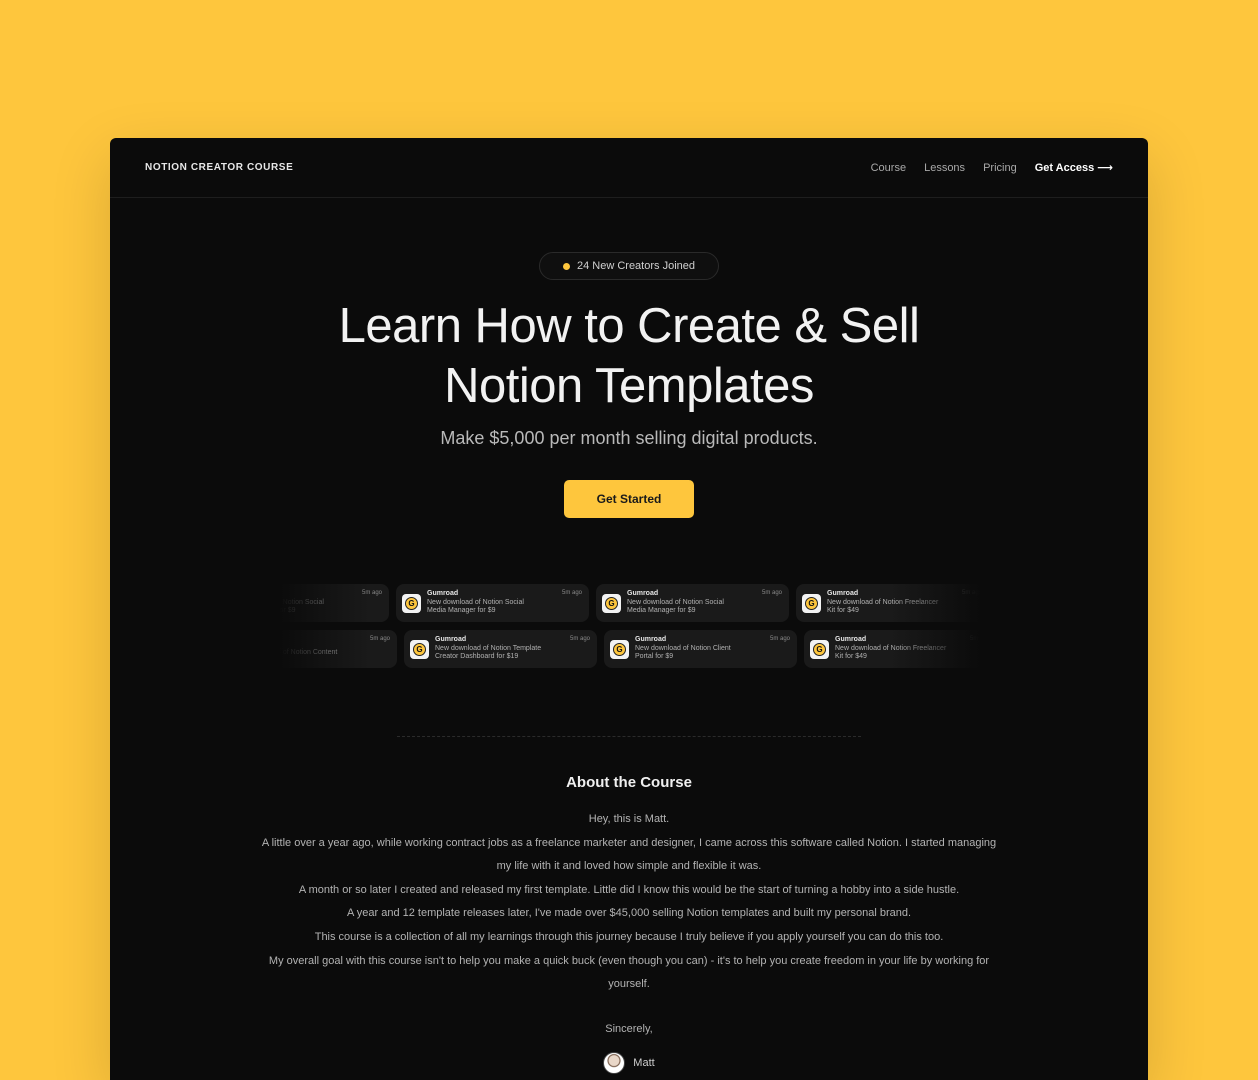 The image size is (1258, 1080). What do you see at coordinates (629, 1063) in the screenshot?
I see `author-signature: Matt` at bounding box center [629, 1063].